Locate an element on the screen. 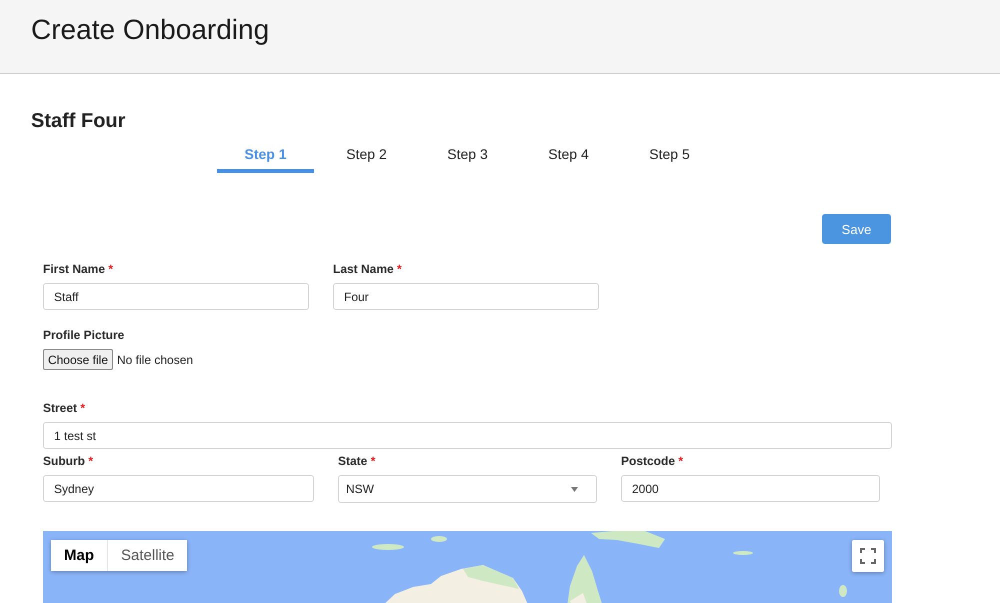 Image resolution: width=1000 pixels, height=603 pixels. page-title: Create Onboarding is located at coordinates (150, 30).